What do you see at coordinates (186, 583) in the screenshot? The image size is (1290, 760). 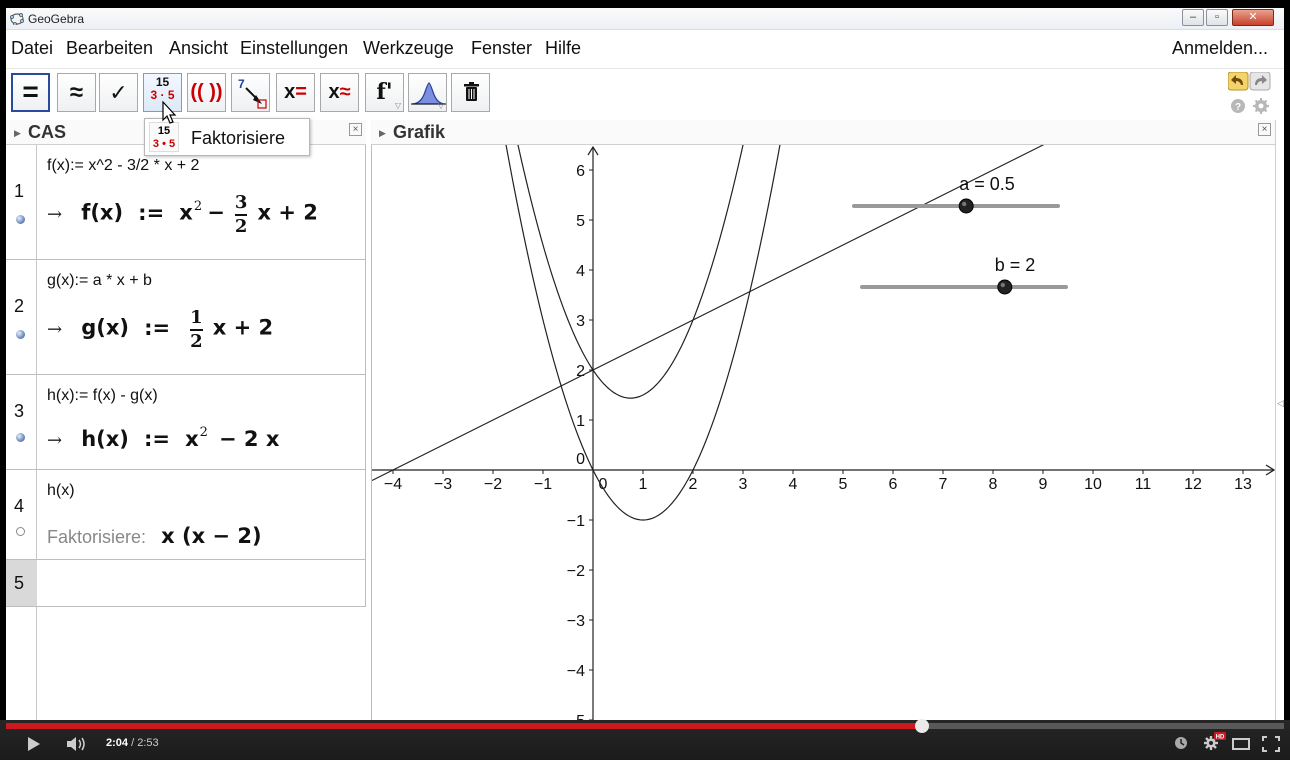 I see `cas-row-5: 5` at bounding box center [186, 583].